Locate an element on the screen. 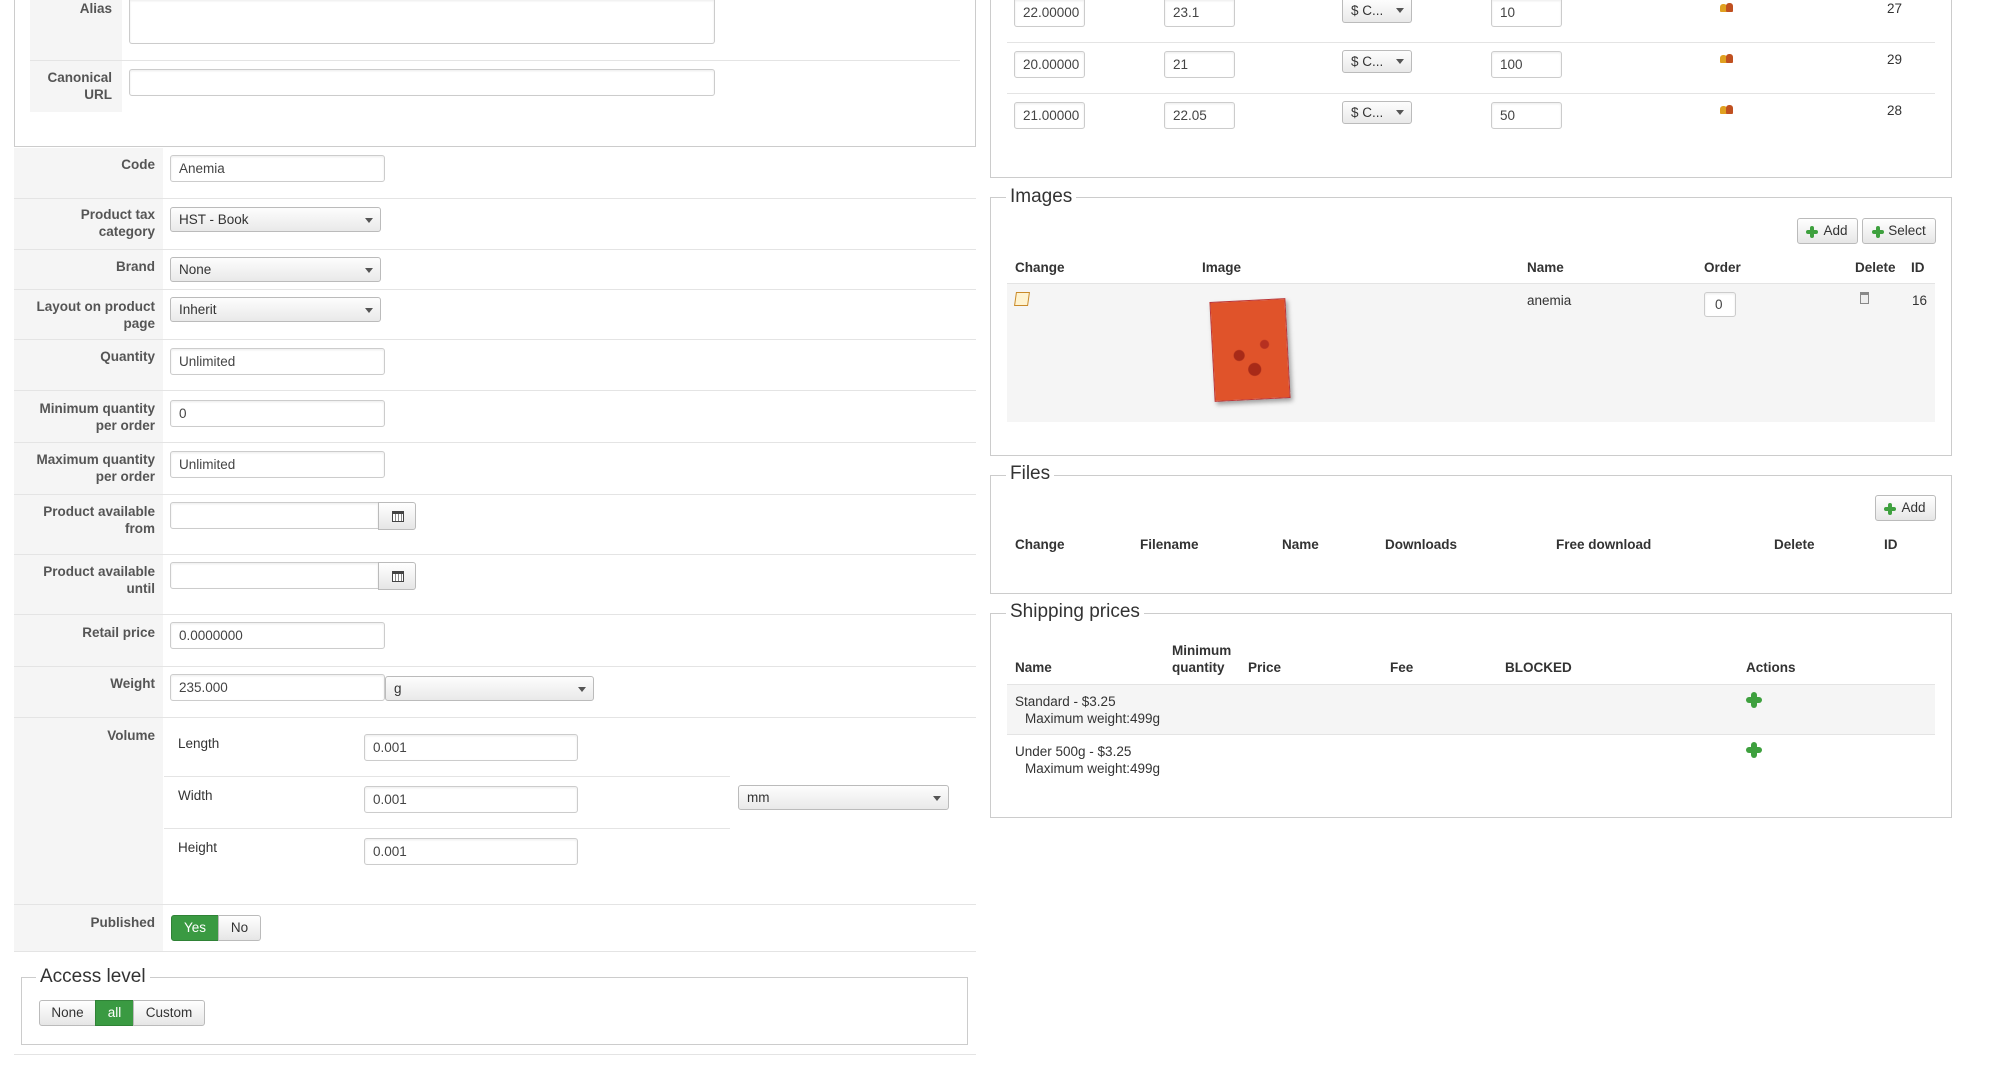  trash-icon is located at coordinates (1864, 298).